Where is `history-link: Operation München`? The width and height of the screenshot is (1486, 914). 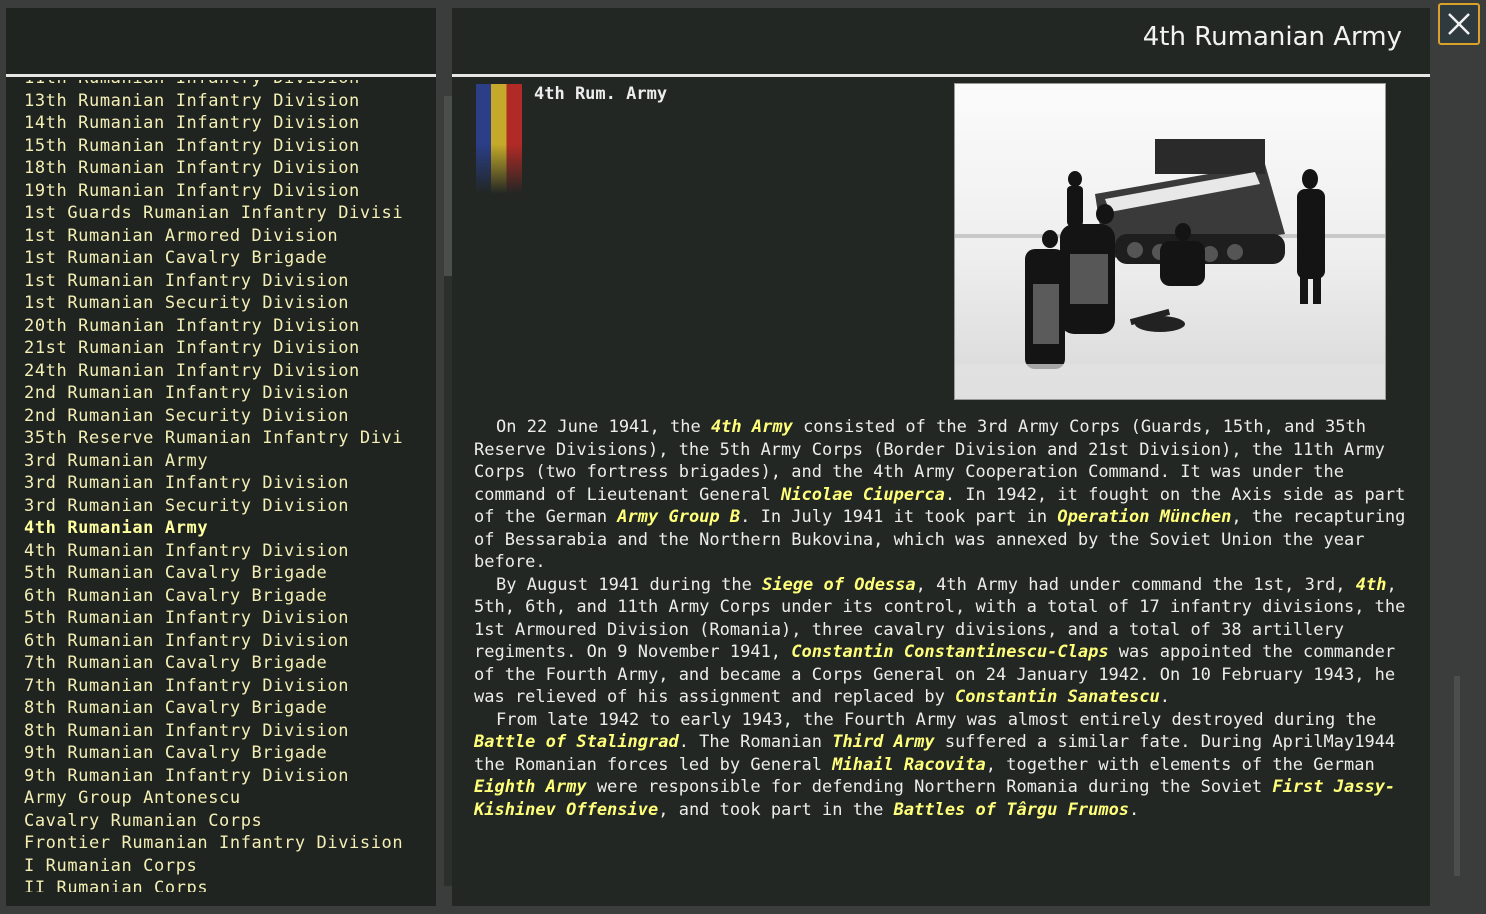
history-link: Operation München is located at coordinates (1144, 517).